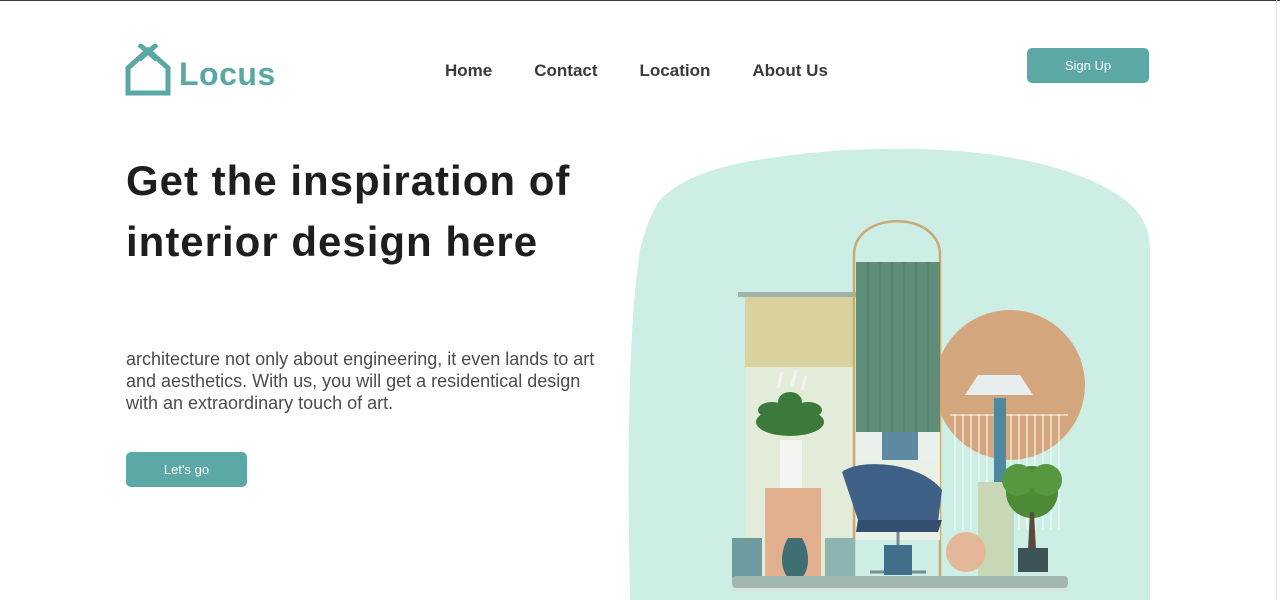  I want to click on yellow-wall-panel, so click(800, 332).